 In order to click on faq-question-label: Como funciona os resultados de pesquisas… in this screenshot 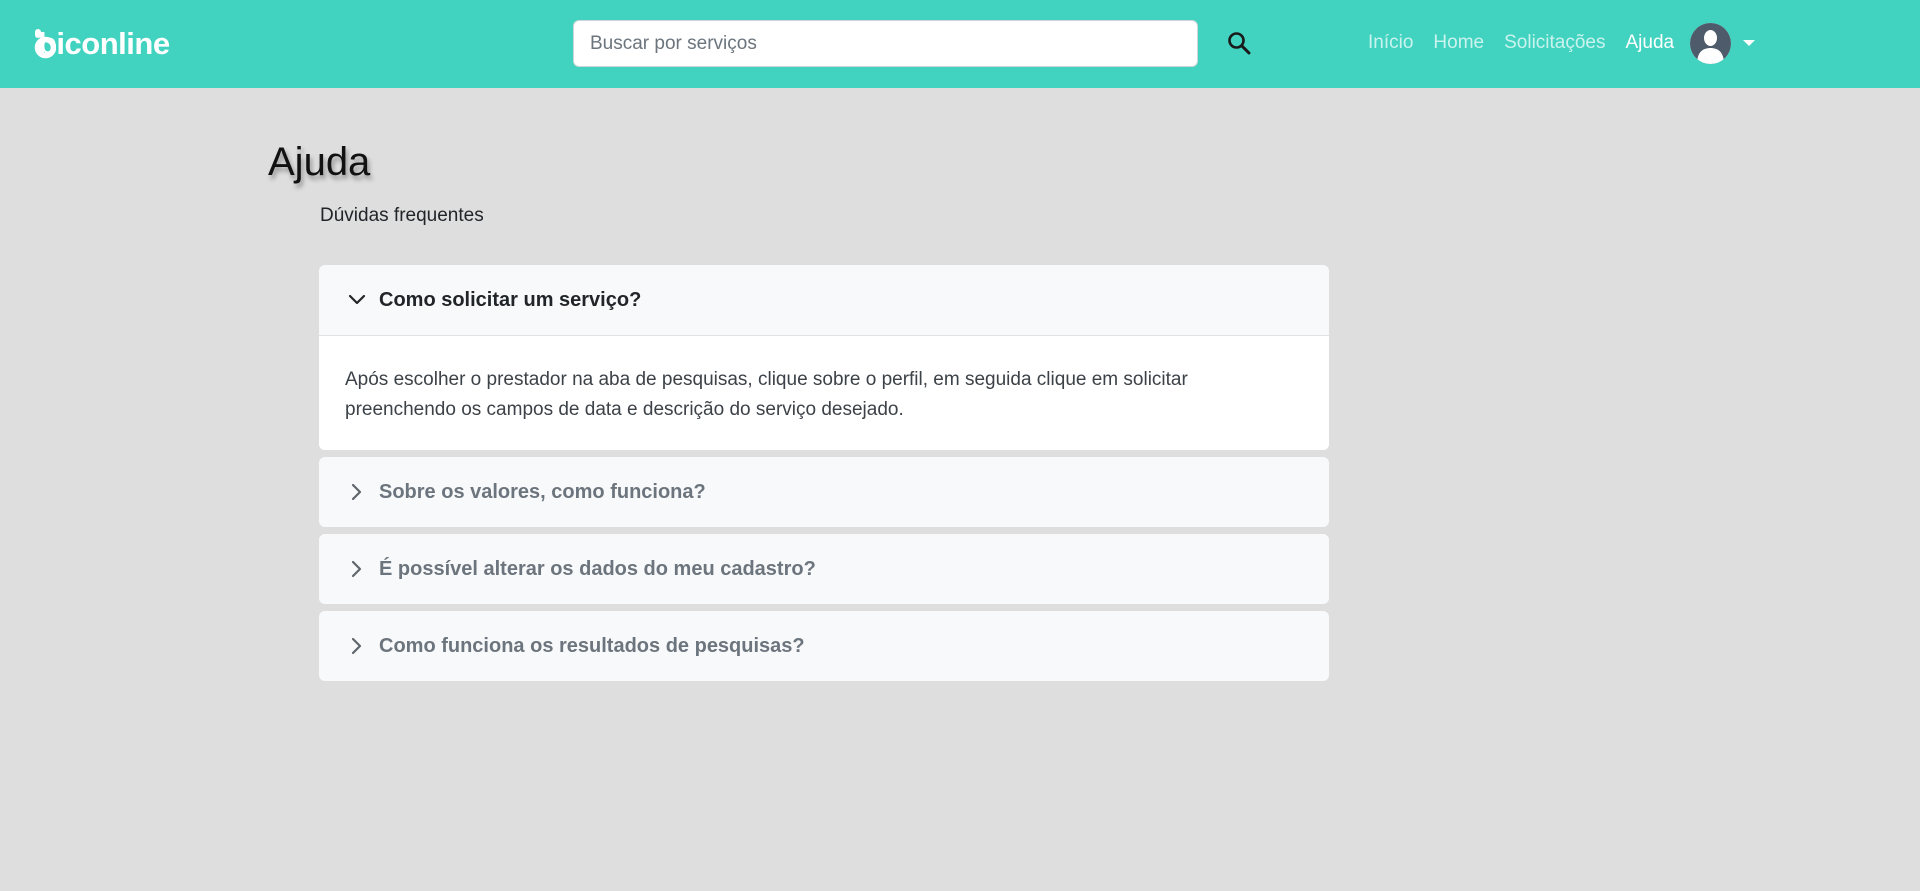, I will do `click(592, 645)`.